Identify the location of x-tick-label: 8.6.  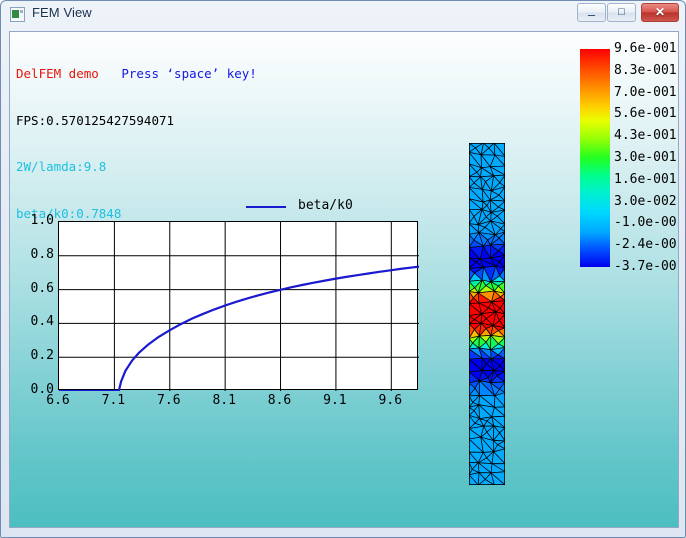
(279, 400).